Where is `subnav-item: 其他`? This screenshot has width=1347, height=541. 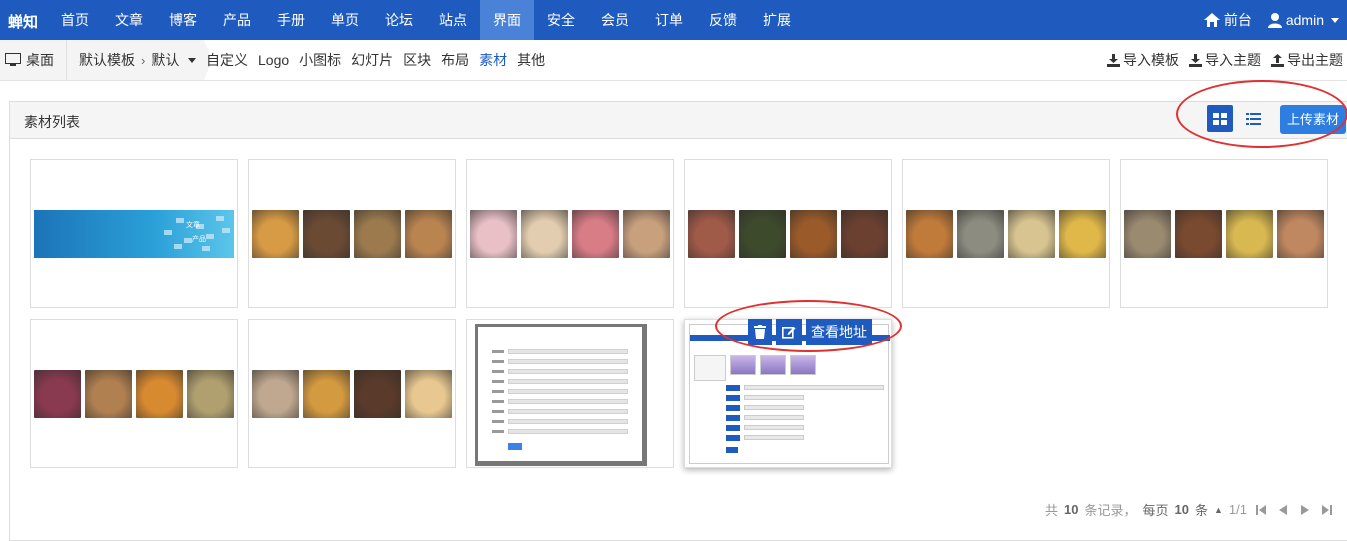
subnav-item: 其他 is located at coordinates (531, 60).